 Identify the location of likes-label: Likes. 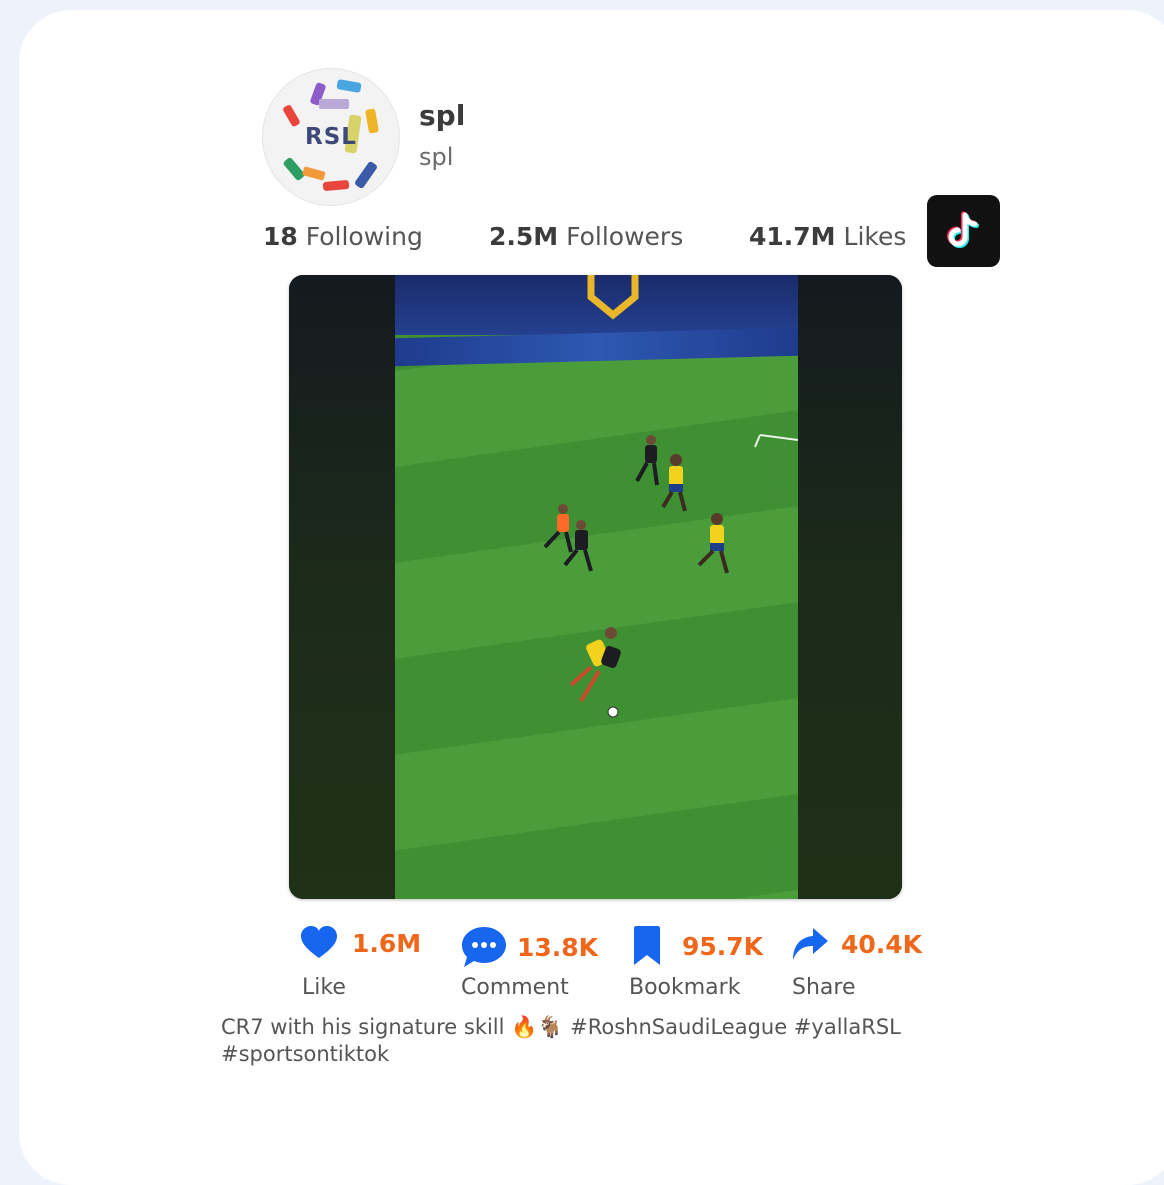
(875, 236).